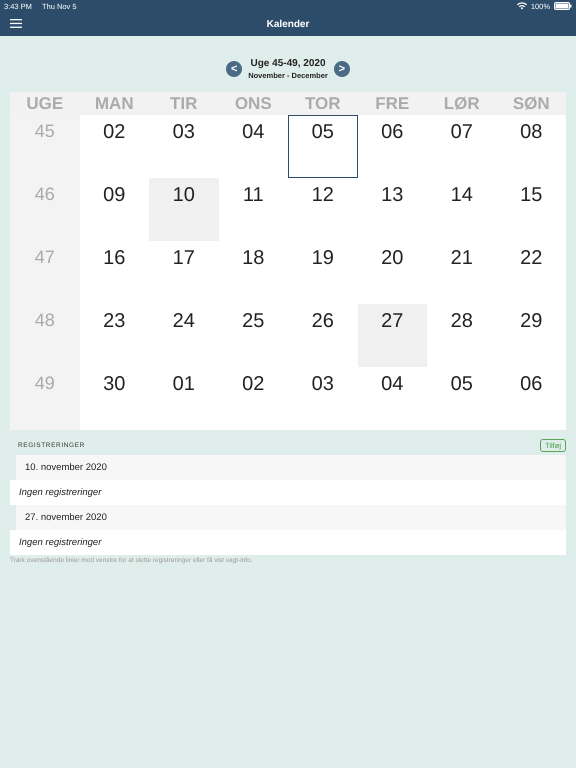  I want to click on day-cell: 16, so click(114, 272).